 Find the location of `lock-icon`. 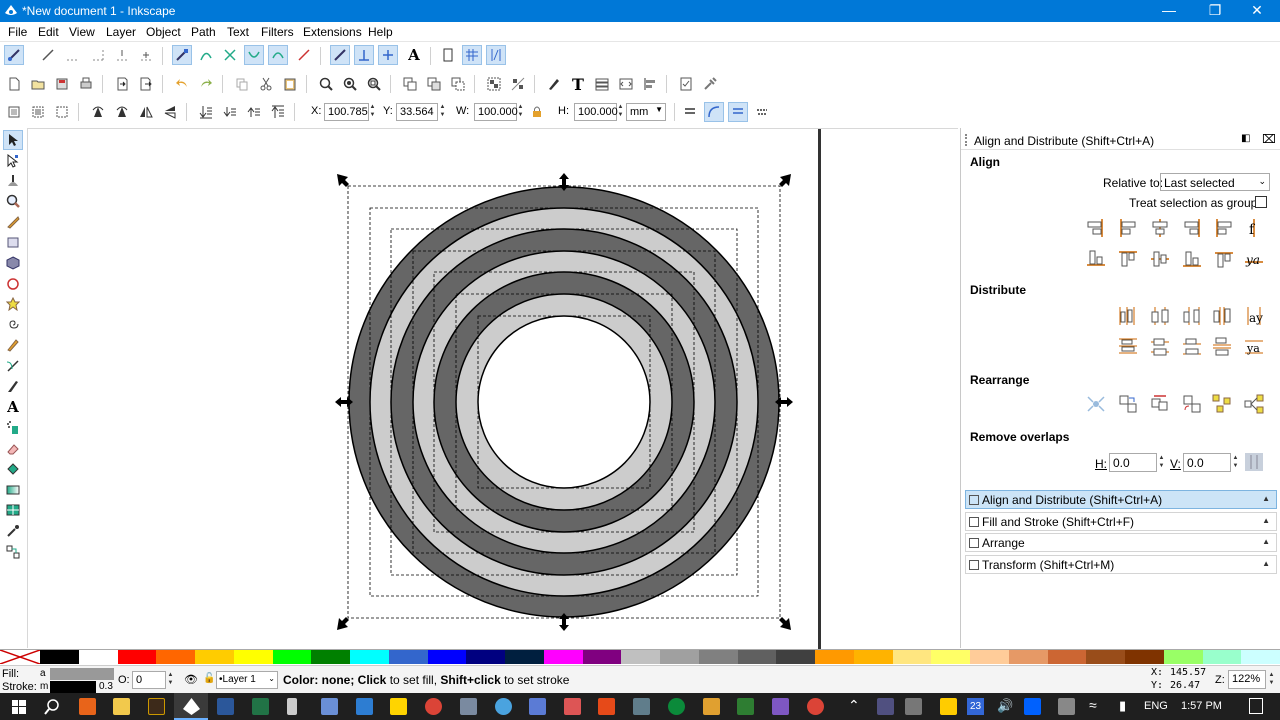

lock-icon is located at coordinates (537, 112).